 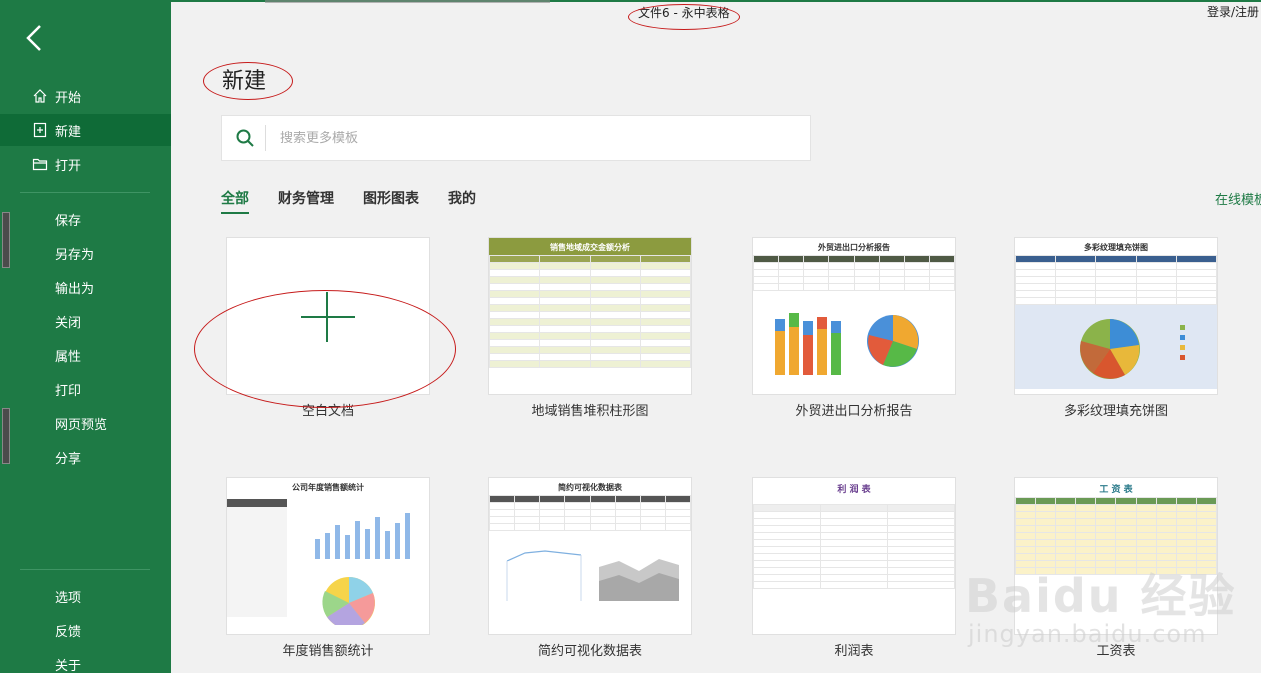 What do you see at coordinates (40, 96) in the screenshot?
I see `home-icon` at bounding box center [40, 96].